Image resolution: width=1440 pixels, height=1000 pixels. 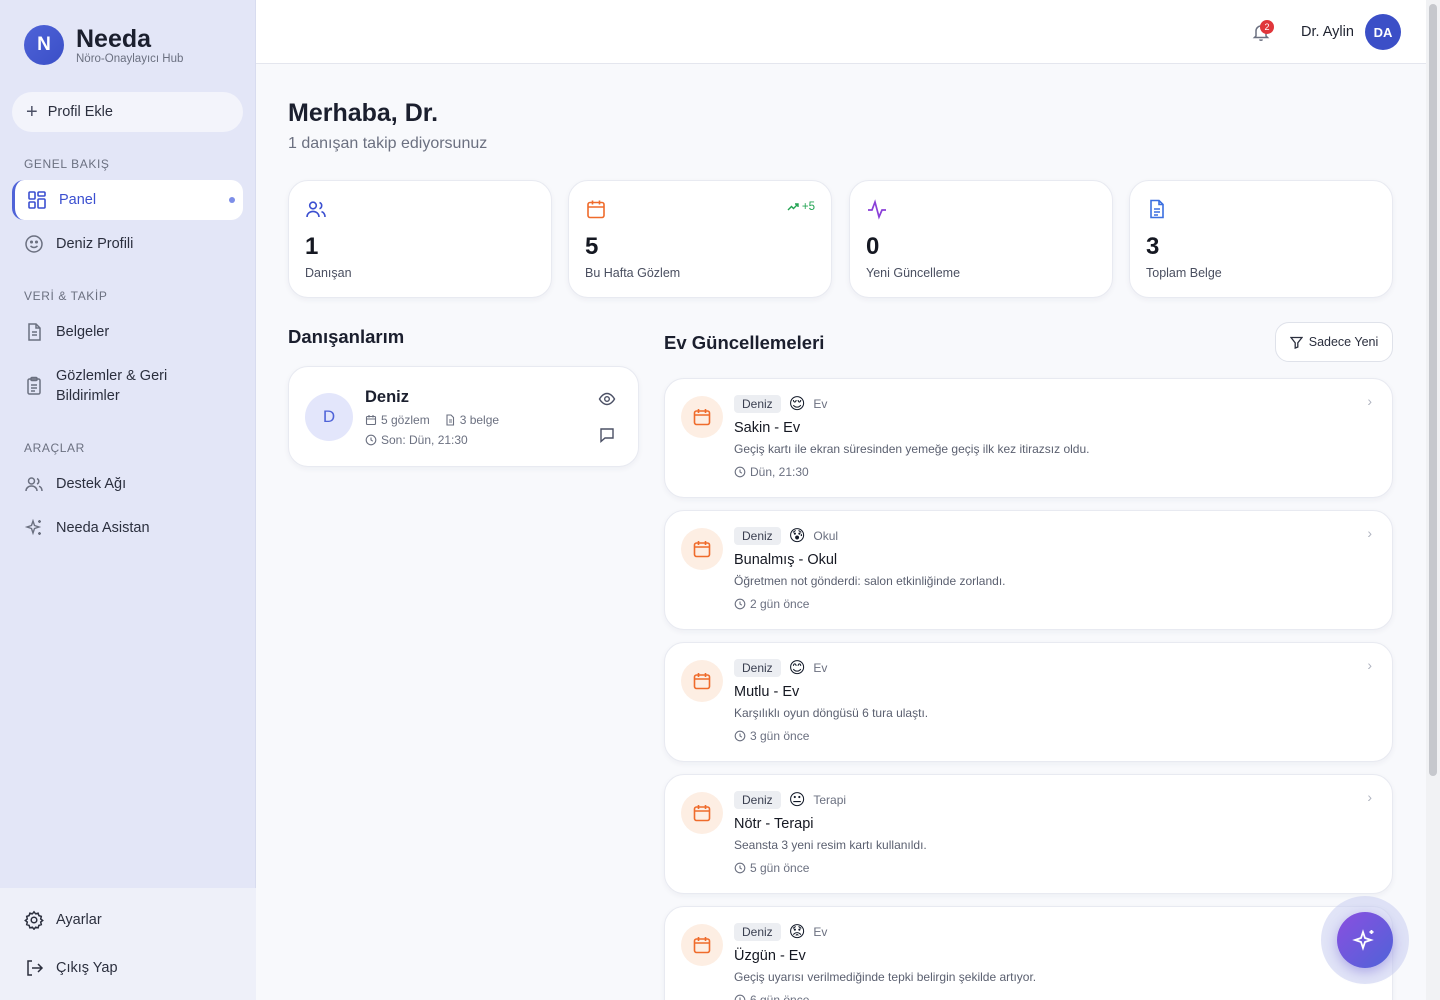 I want to click on sidebar-item-documents: Belgeler, so click(x=127, y=332).